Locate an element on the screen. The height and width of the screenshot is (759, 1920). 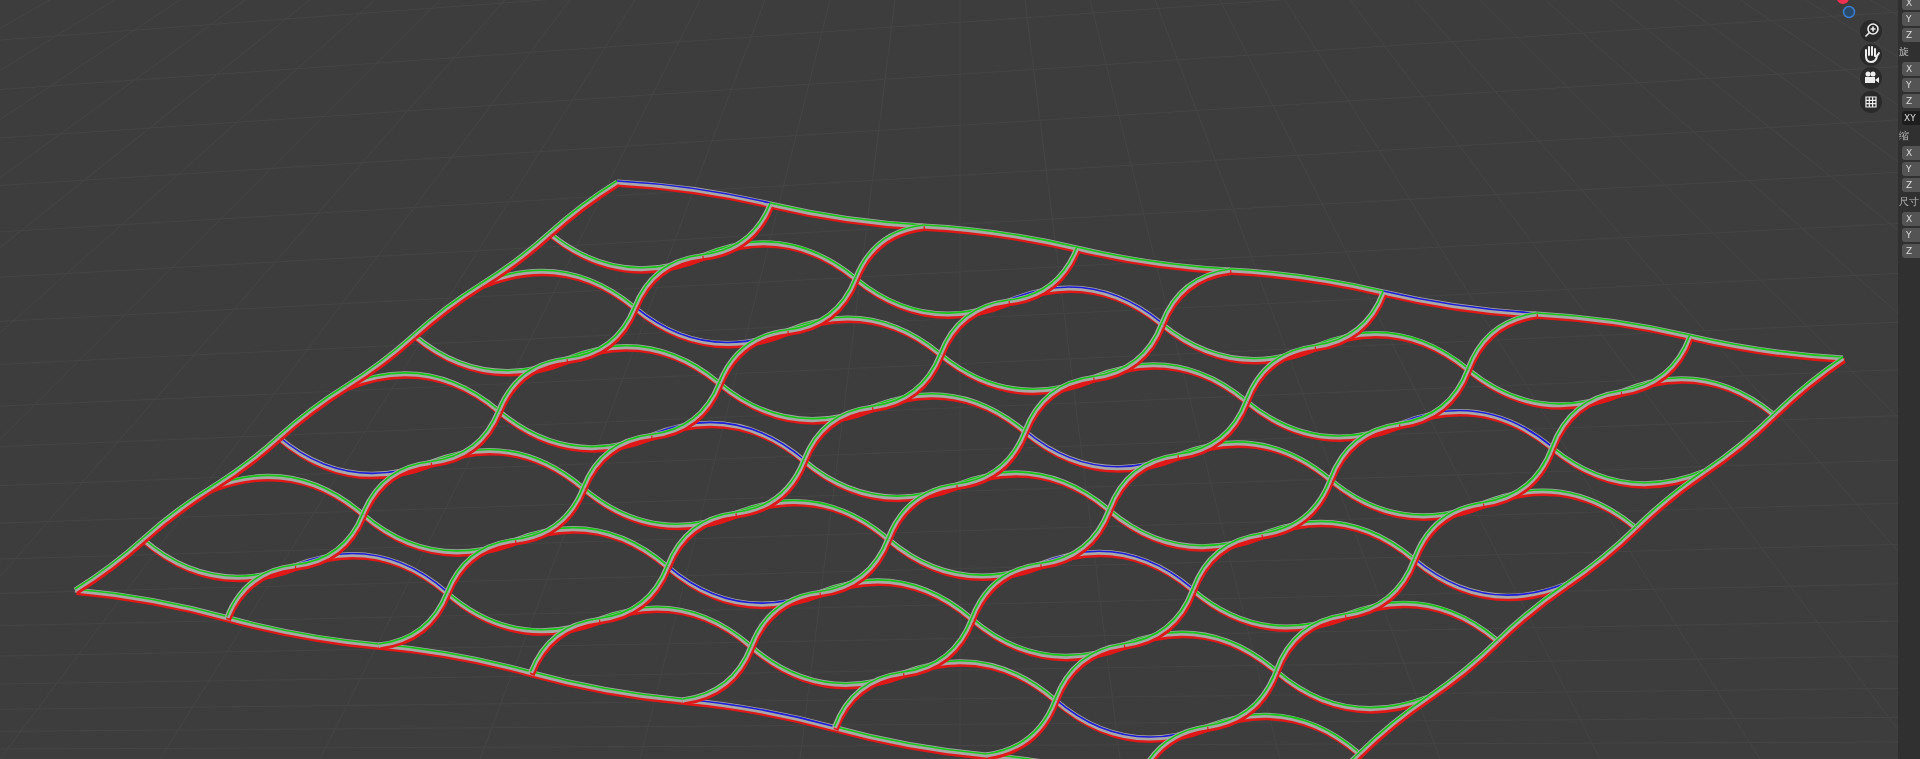
mode-dropdown: XY is located at coordinates (1911, 118).